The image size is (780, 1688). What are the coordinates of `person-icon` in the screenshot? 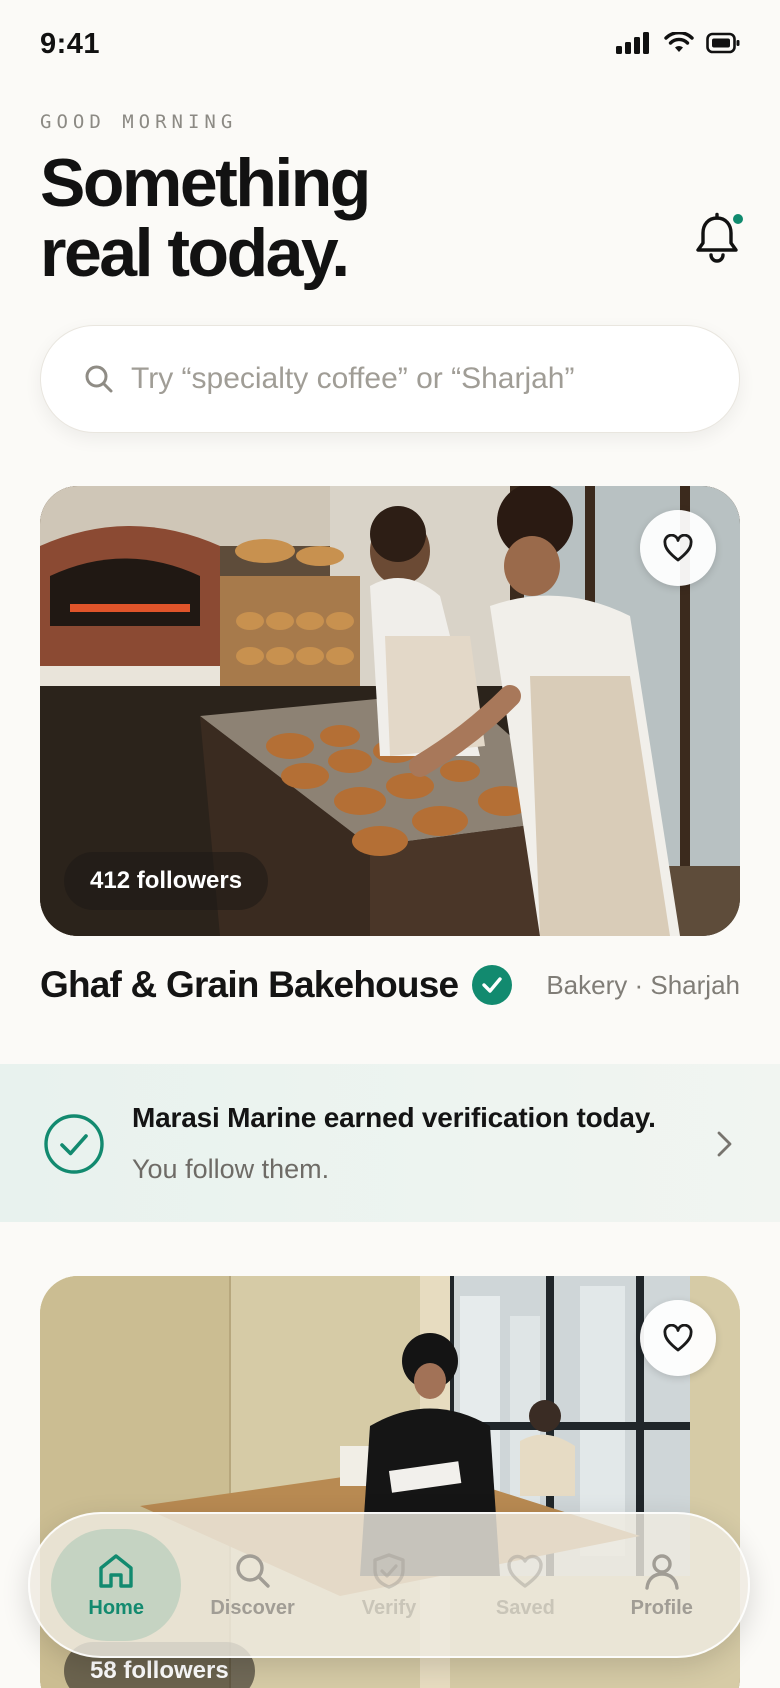 It's located at (662, 1571).